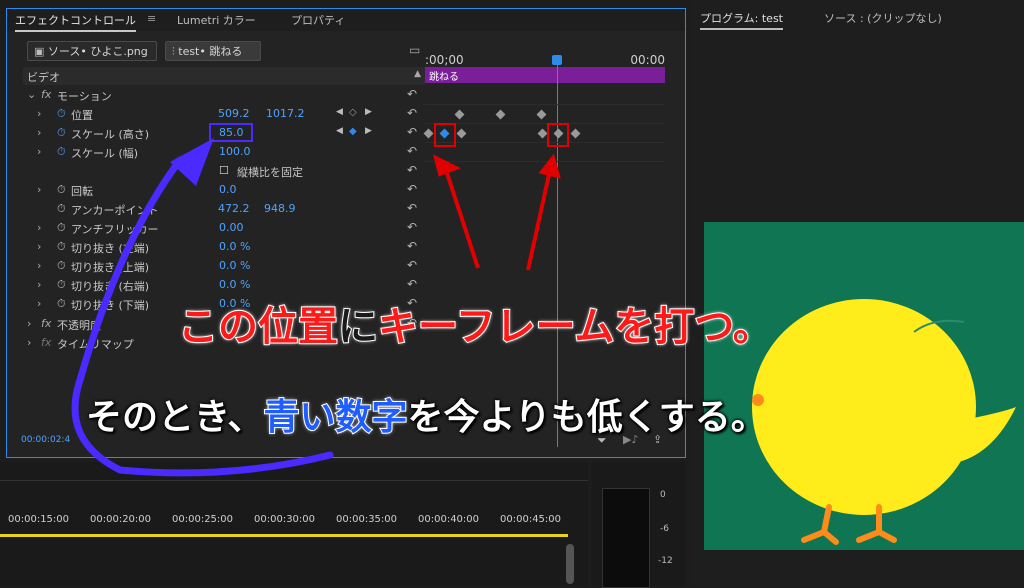 The image size is (1024, 588). Describe the element at coordinates (447, 165) in the screenshot. I see `red-arrow-left-head` at that location.